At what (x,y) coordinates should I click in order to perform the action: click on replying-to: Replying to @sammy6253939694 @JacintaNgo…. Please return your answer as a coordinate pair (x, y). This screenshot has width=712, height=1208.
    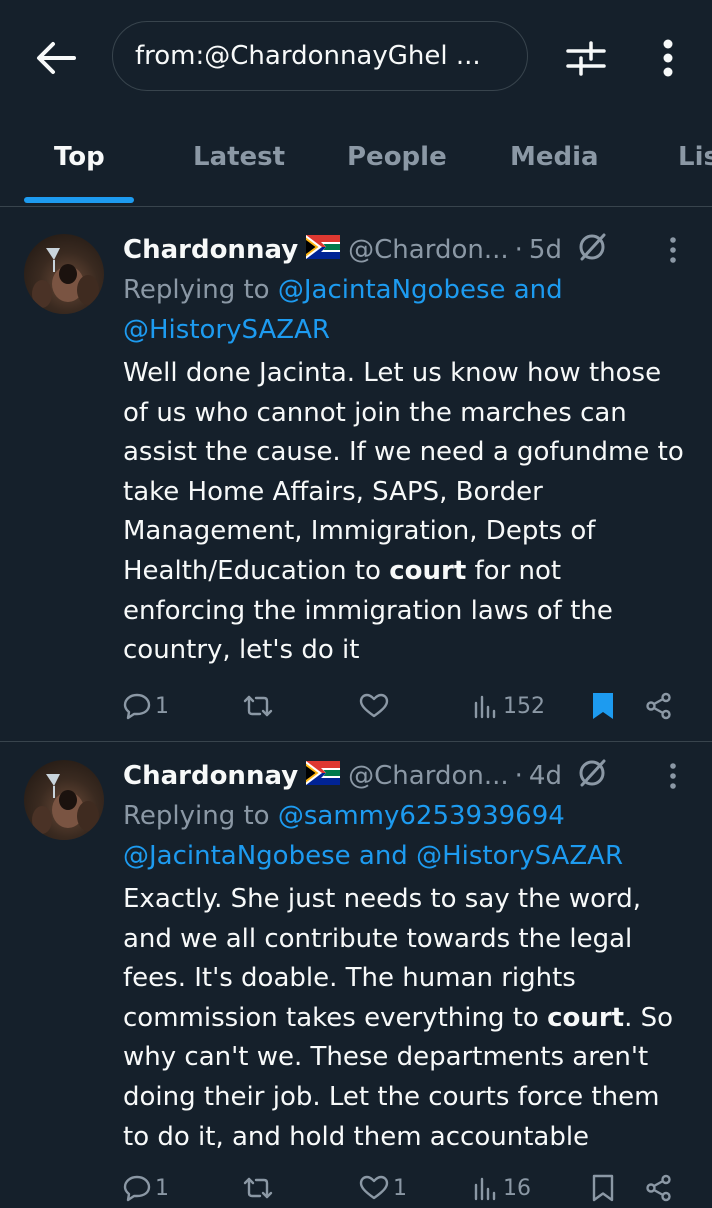
    Looking at the image, I should click on (405, 836).